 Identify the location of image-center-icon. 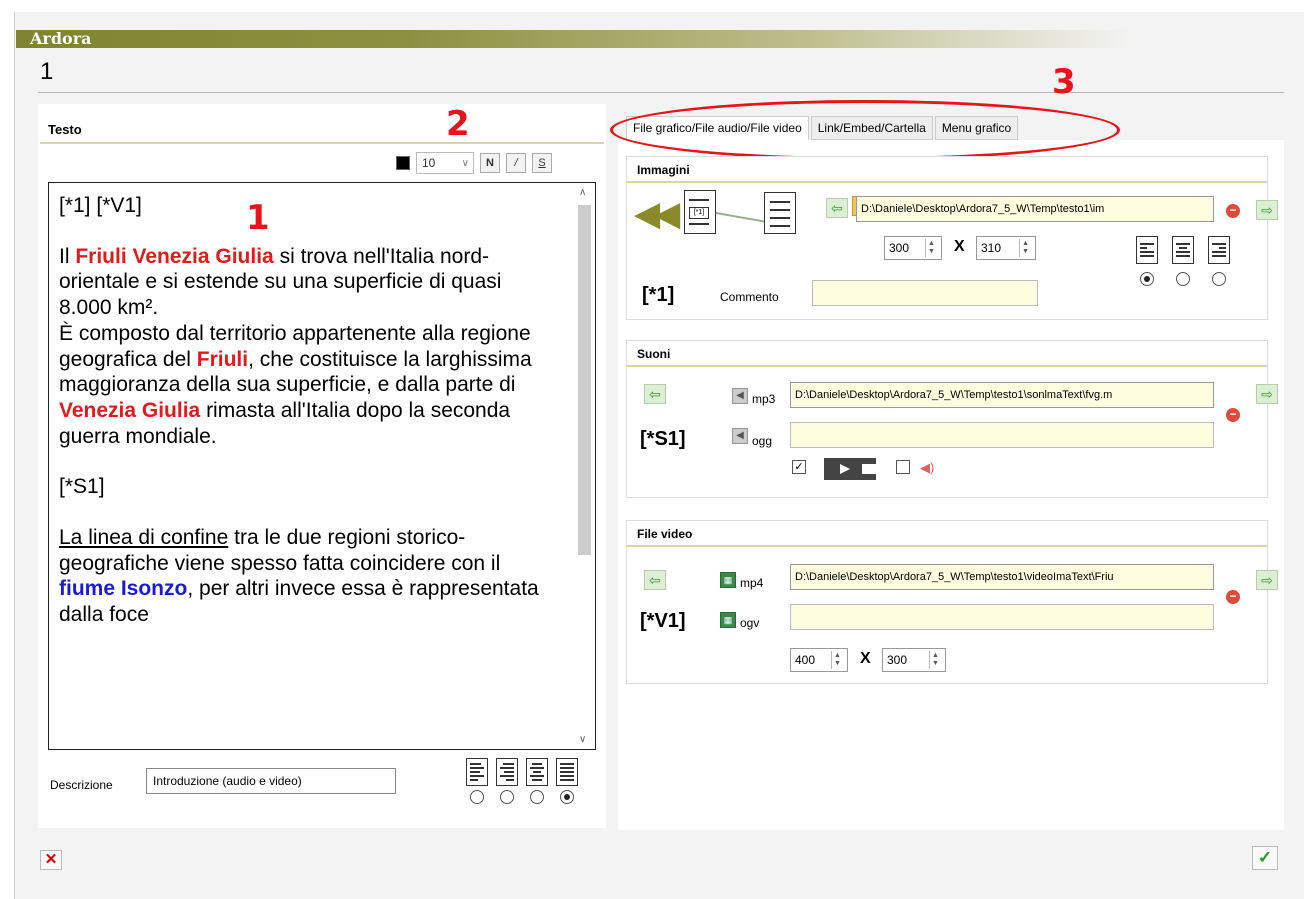
(1183, 250).